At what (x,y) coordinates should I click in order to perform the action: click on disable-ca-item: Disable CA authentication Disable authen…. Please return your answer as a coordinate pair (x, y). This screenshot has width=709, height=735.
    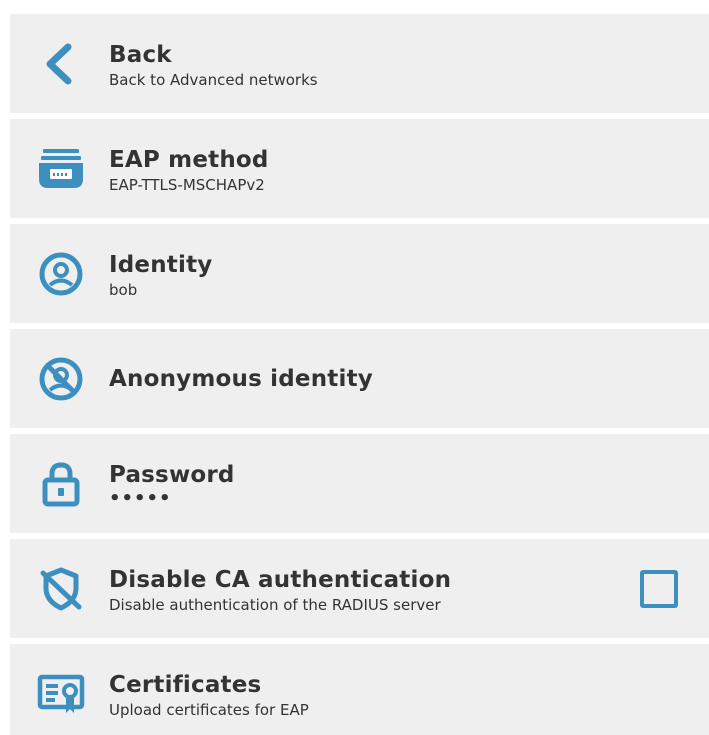
    Looking at the image, I should click on (359, 588).